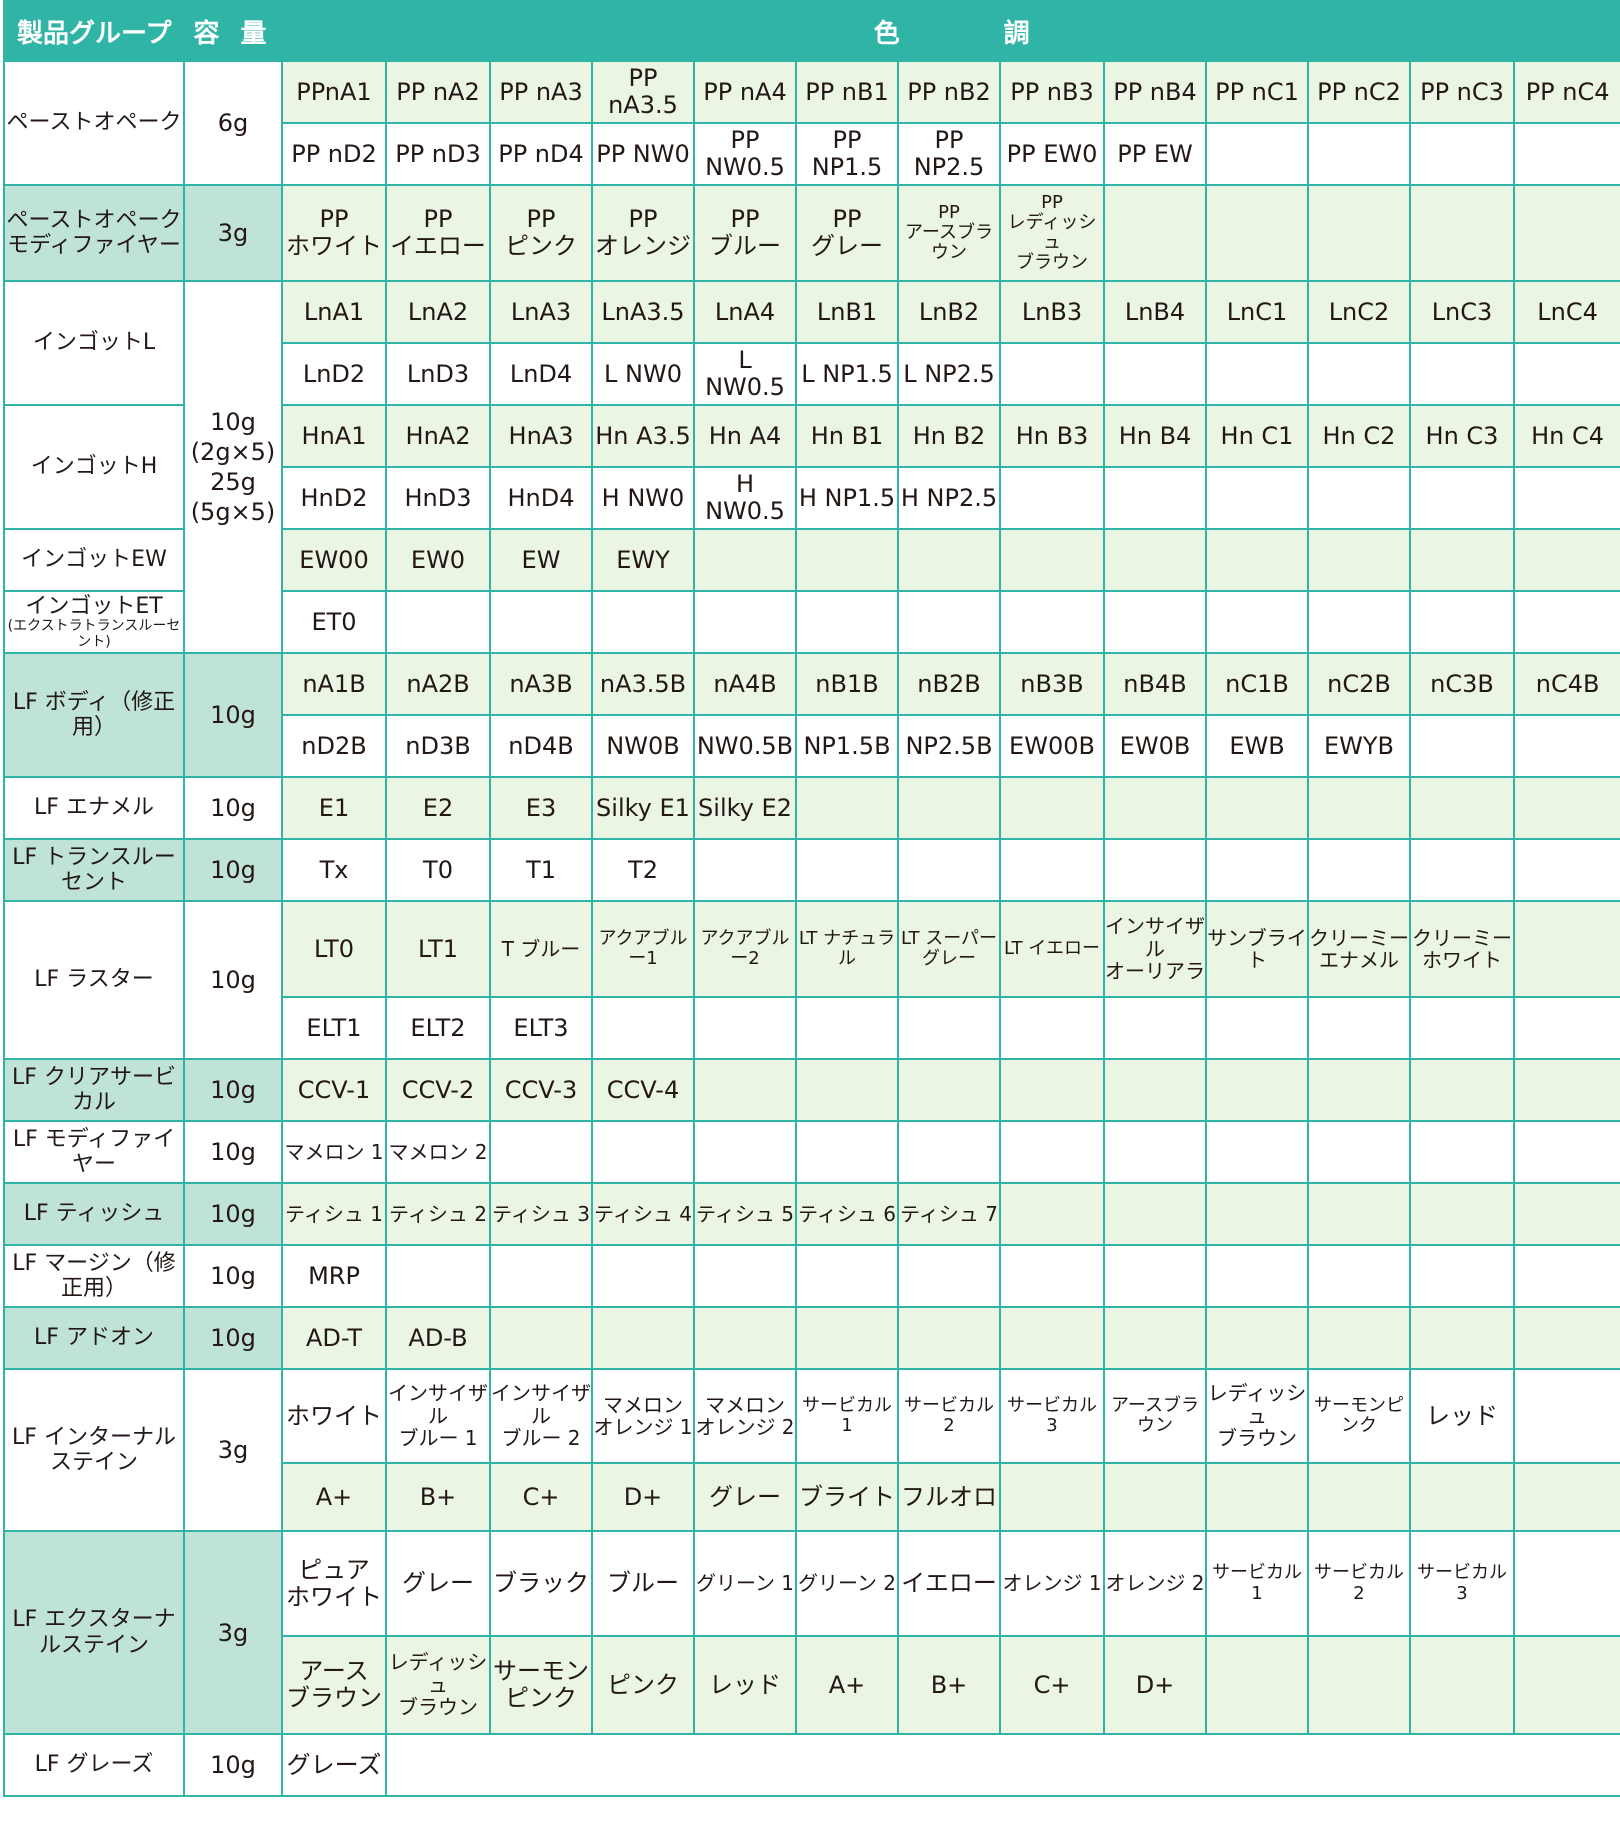  What do you see at coordinates (438, 1214) in the screenshot?
I see `color-shade-cell: ティシュ 2` at bounding box center [438, 1214].